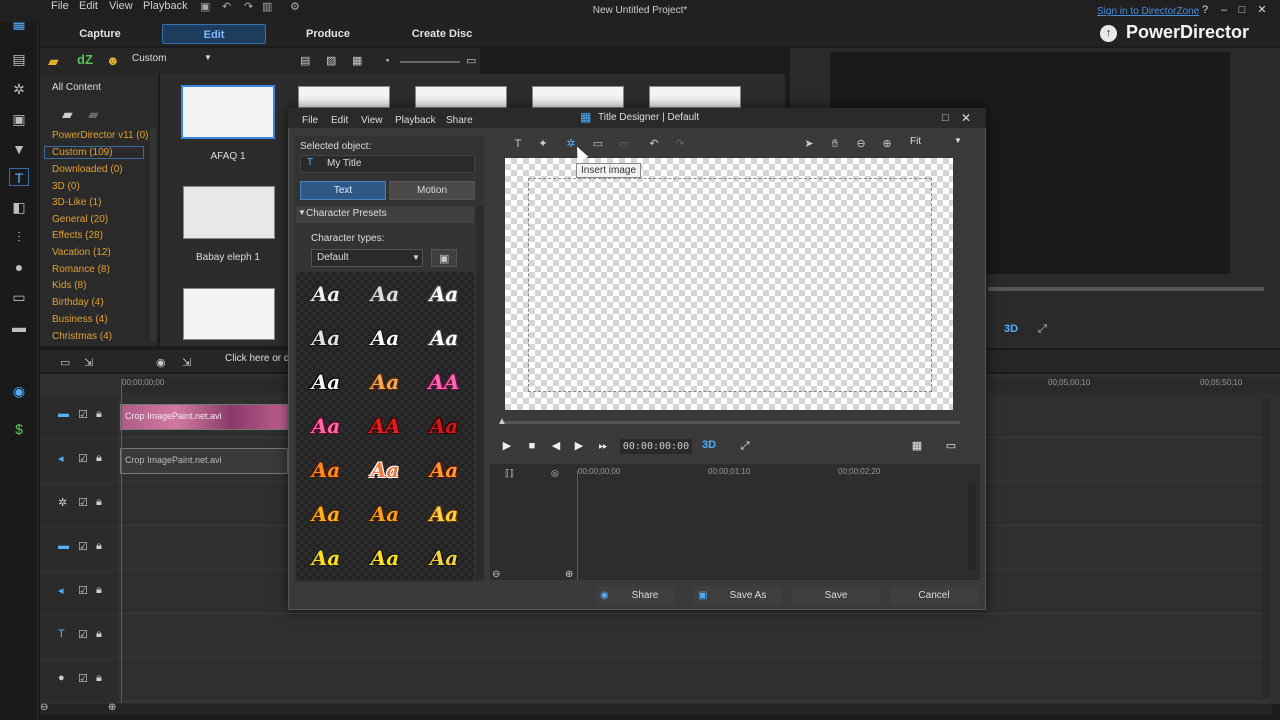 The height and width of the screenshot is (720, 1280). Describe the element at coordinates (387, 164) in the screenshot. I see `selected-object-field: T My Title` at that location.